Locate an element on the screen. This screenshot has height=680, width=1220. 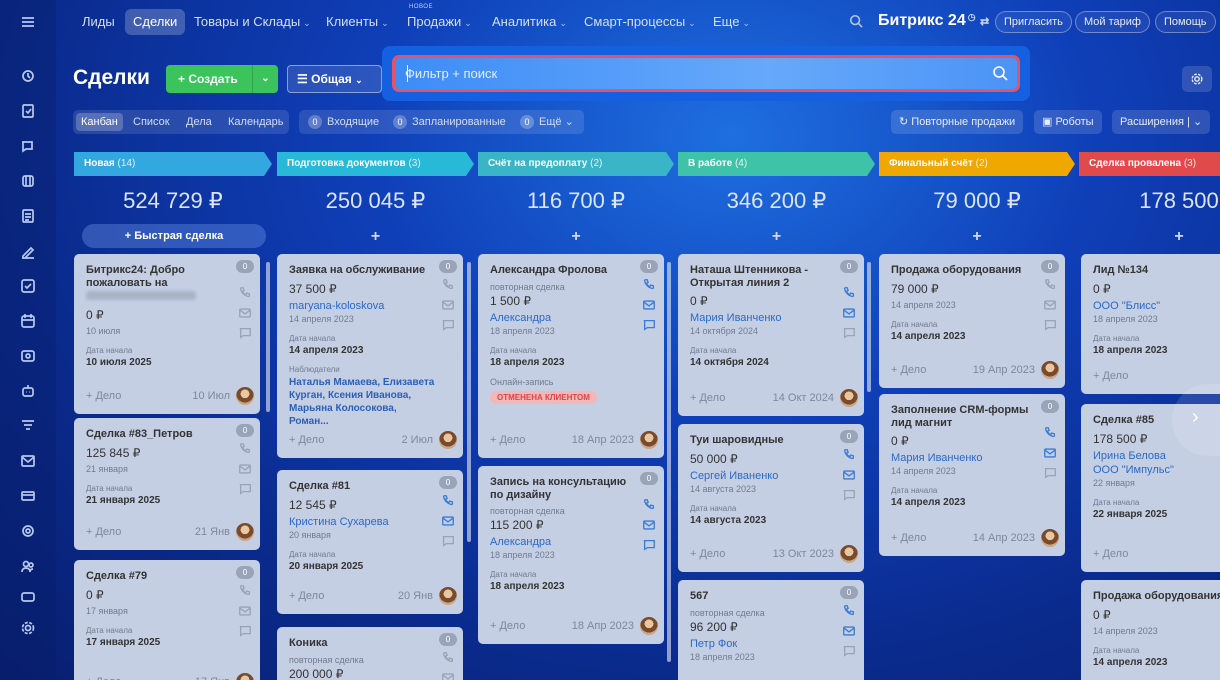
search-icon is located at coordinates (1000, 74).